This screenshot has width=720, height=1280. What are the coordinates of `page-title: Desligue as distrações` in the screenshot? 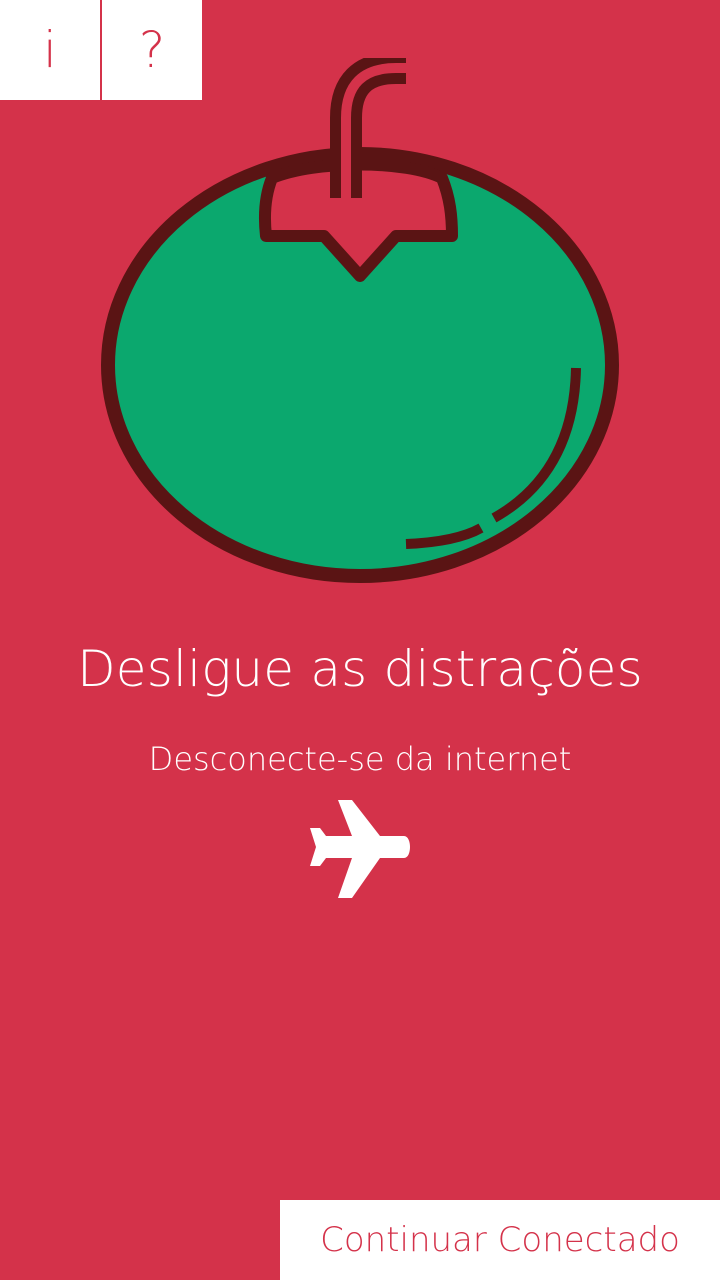 It's located at (360, 669).